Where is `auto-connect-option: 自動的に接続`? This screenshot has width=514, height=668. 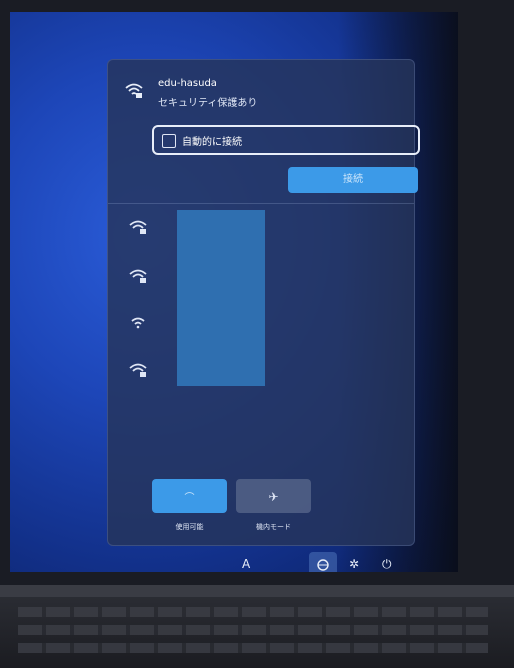
auto-connect-option: 自動的に接続 is located at coordinates (286, 140).